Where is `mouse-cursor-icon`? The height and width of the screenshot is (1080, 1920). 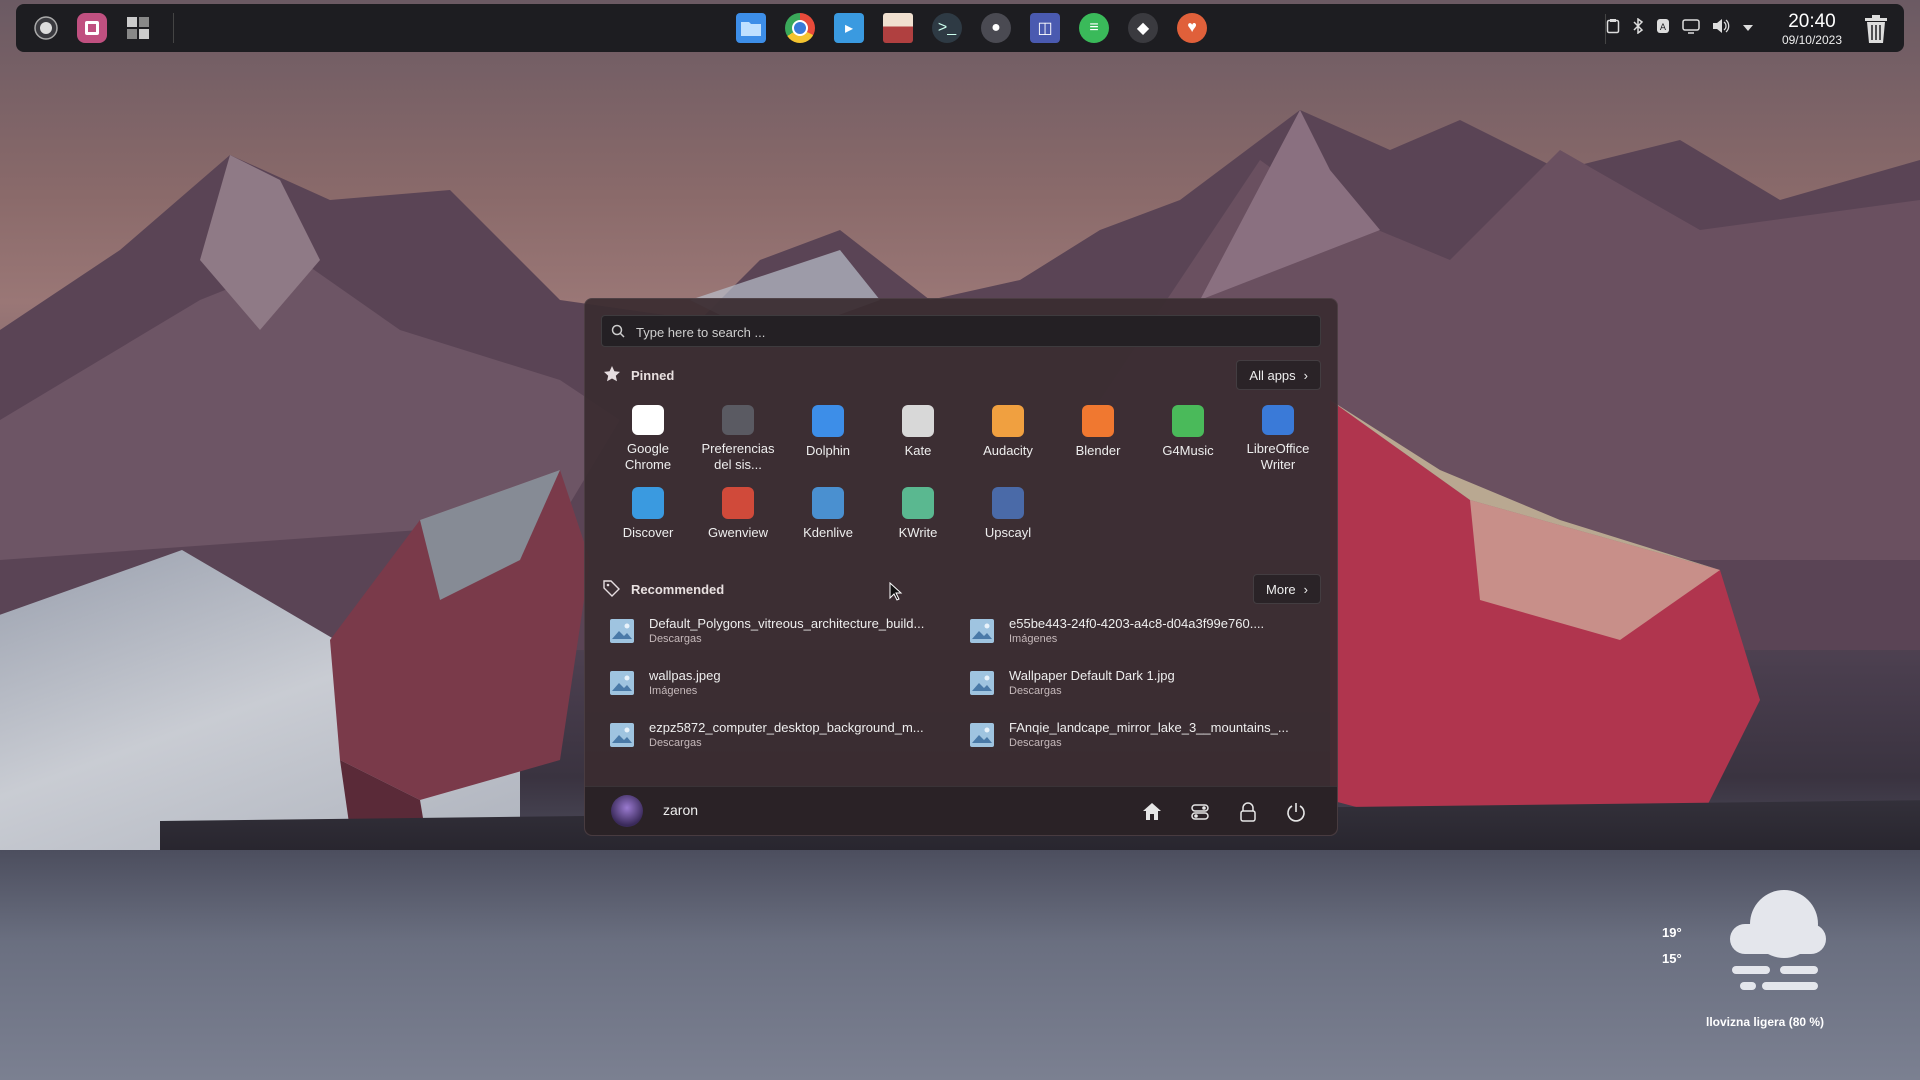
mouse-cursor-icon is located at coordinates (896, 591).